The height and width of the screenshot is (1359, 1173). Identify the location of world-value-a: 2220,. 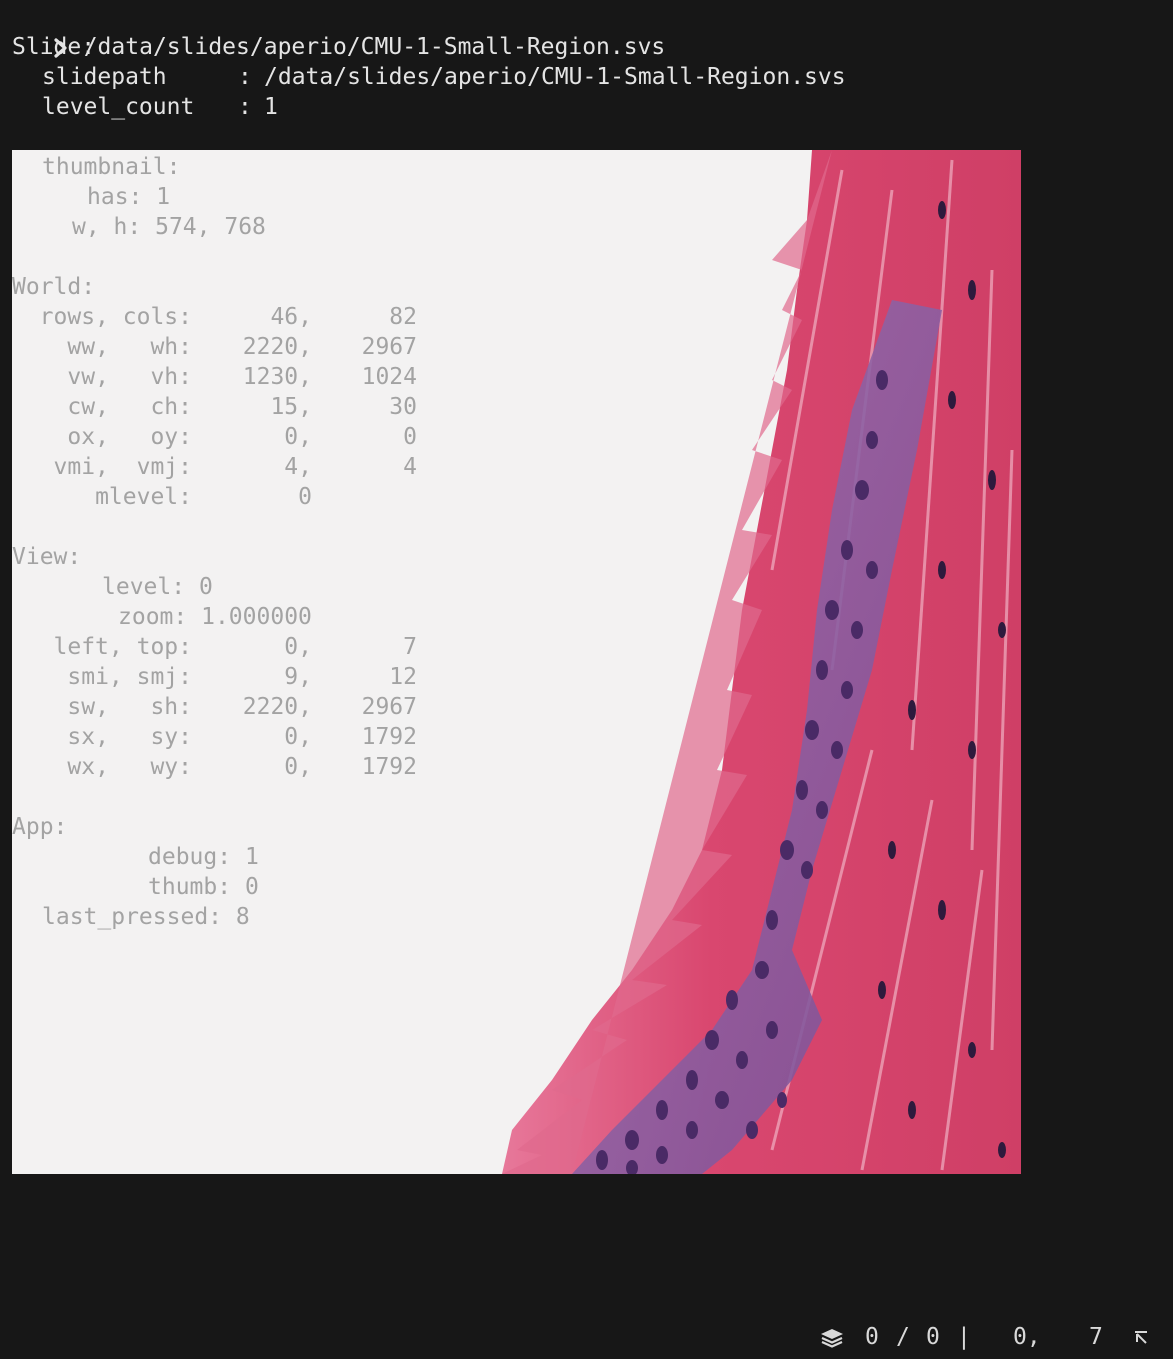
(277, 347).